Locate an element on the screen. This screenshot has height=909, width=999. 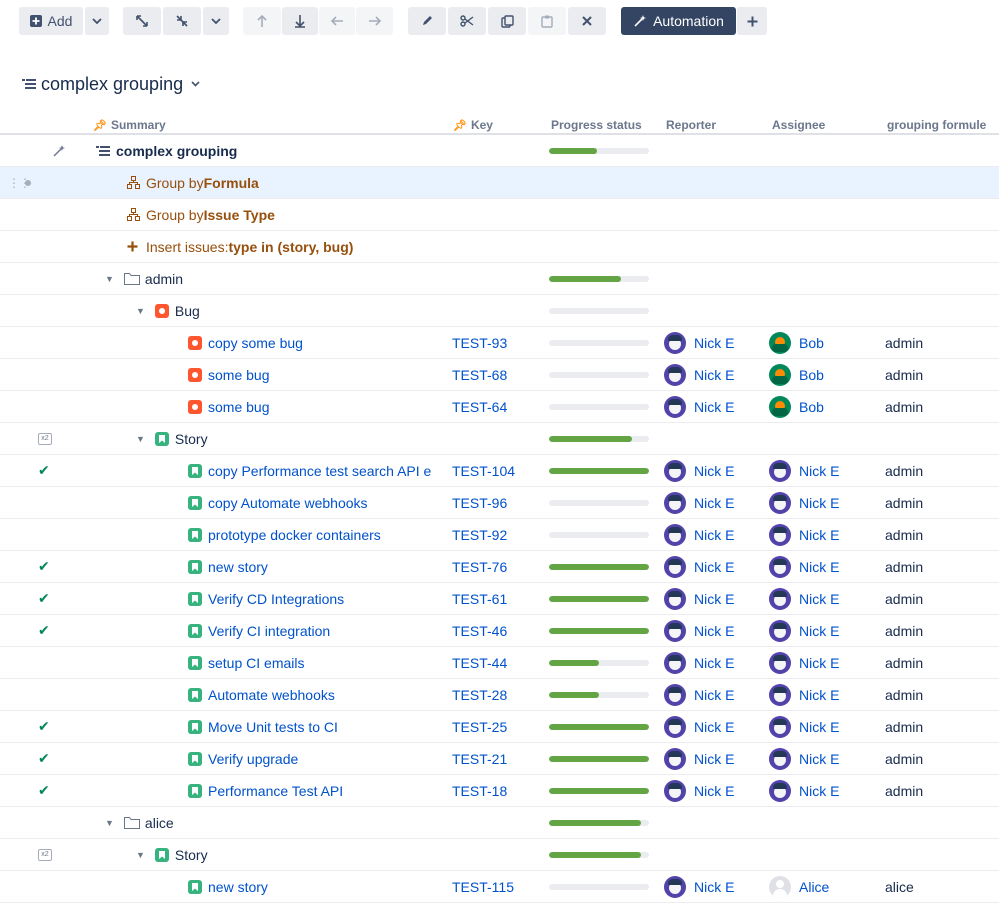
issue-row: new story TEST-115 Nick E Alice alice is located at coordinates (499, 887).